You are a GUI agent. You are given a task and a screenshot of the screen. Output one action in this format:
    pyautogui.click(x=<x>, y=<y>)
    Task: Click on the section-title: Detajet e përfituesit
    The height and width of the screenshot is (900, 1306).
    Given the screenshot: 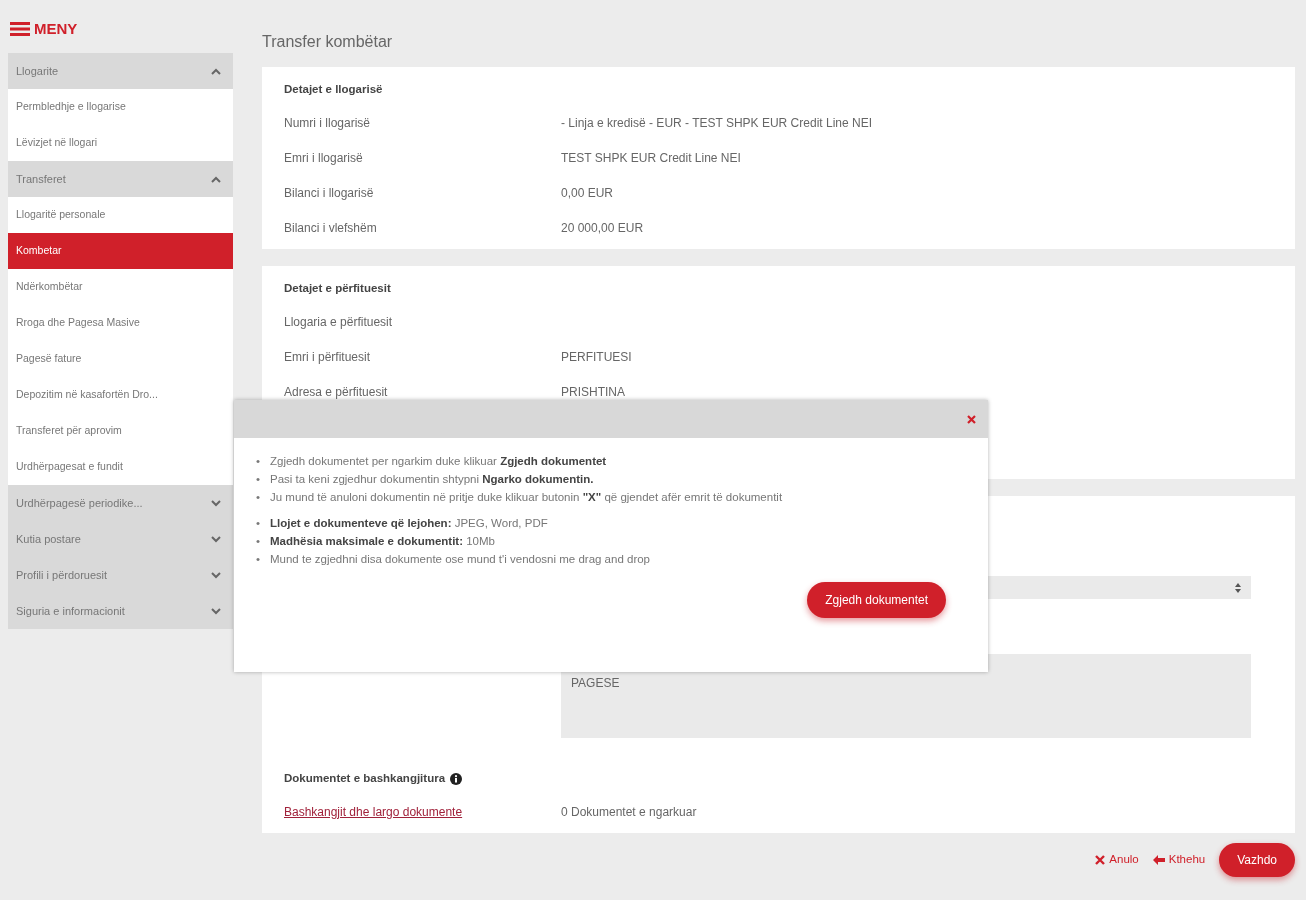 What is the action you would take?
    pyautogui.click(x=338, y=289)
    